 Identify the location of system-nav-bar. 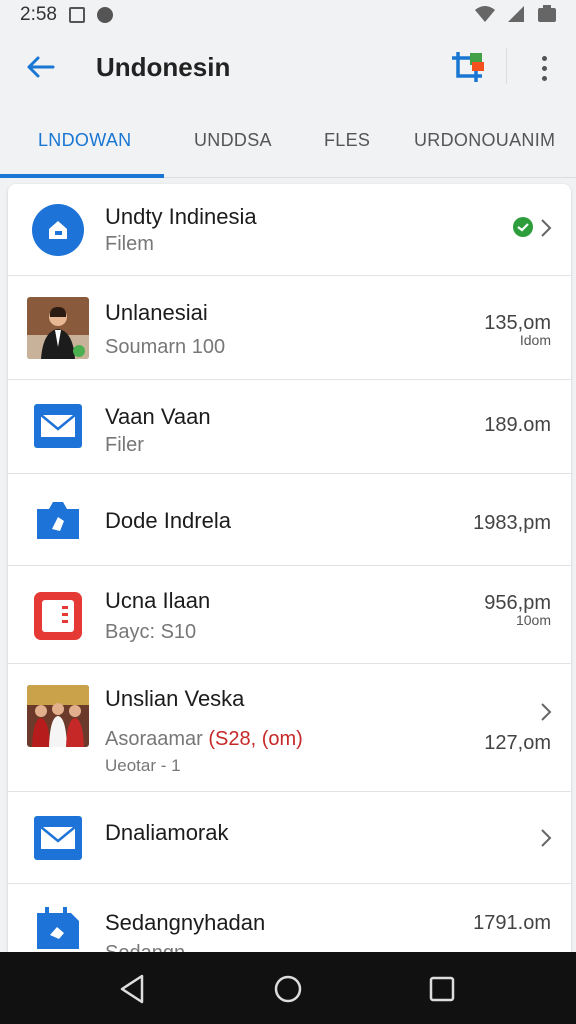
(288, 988).